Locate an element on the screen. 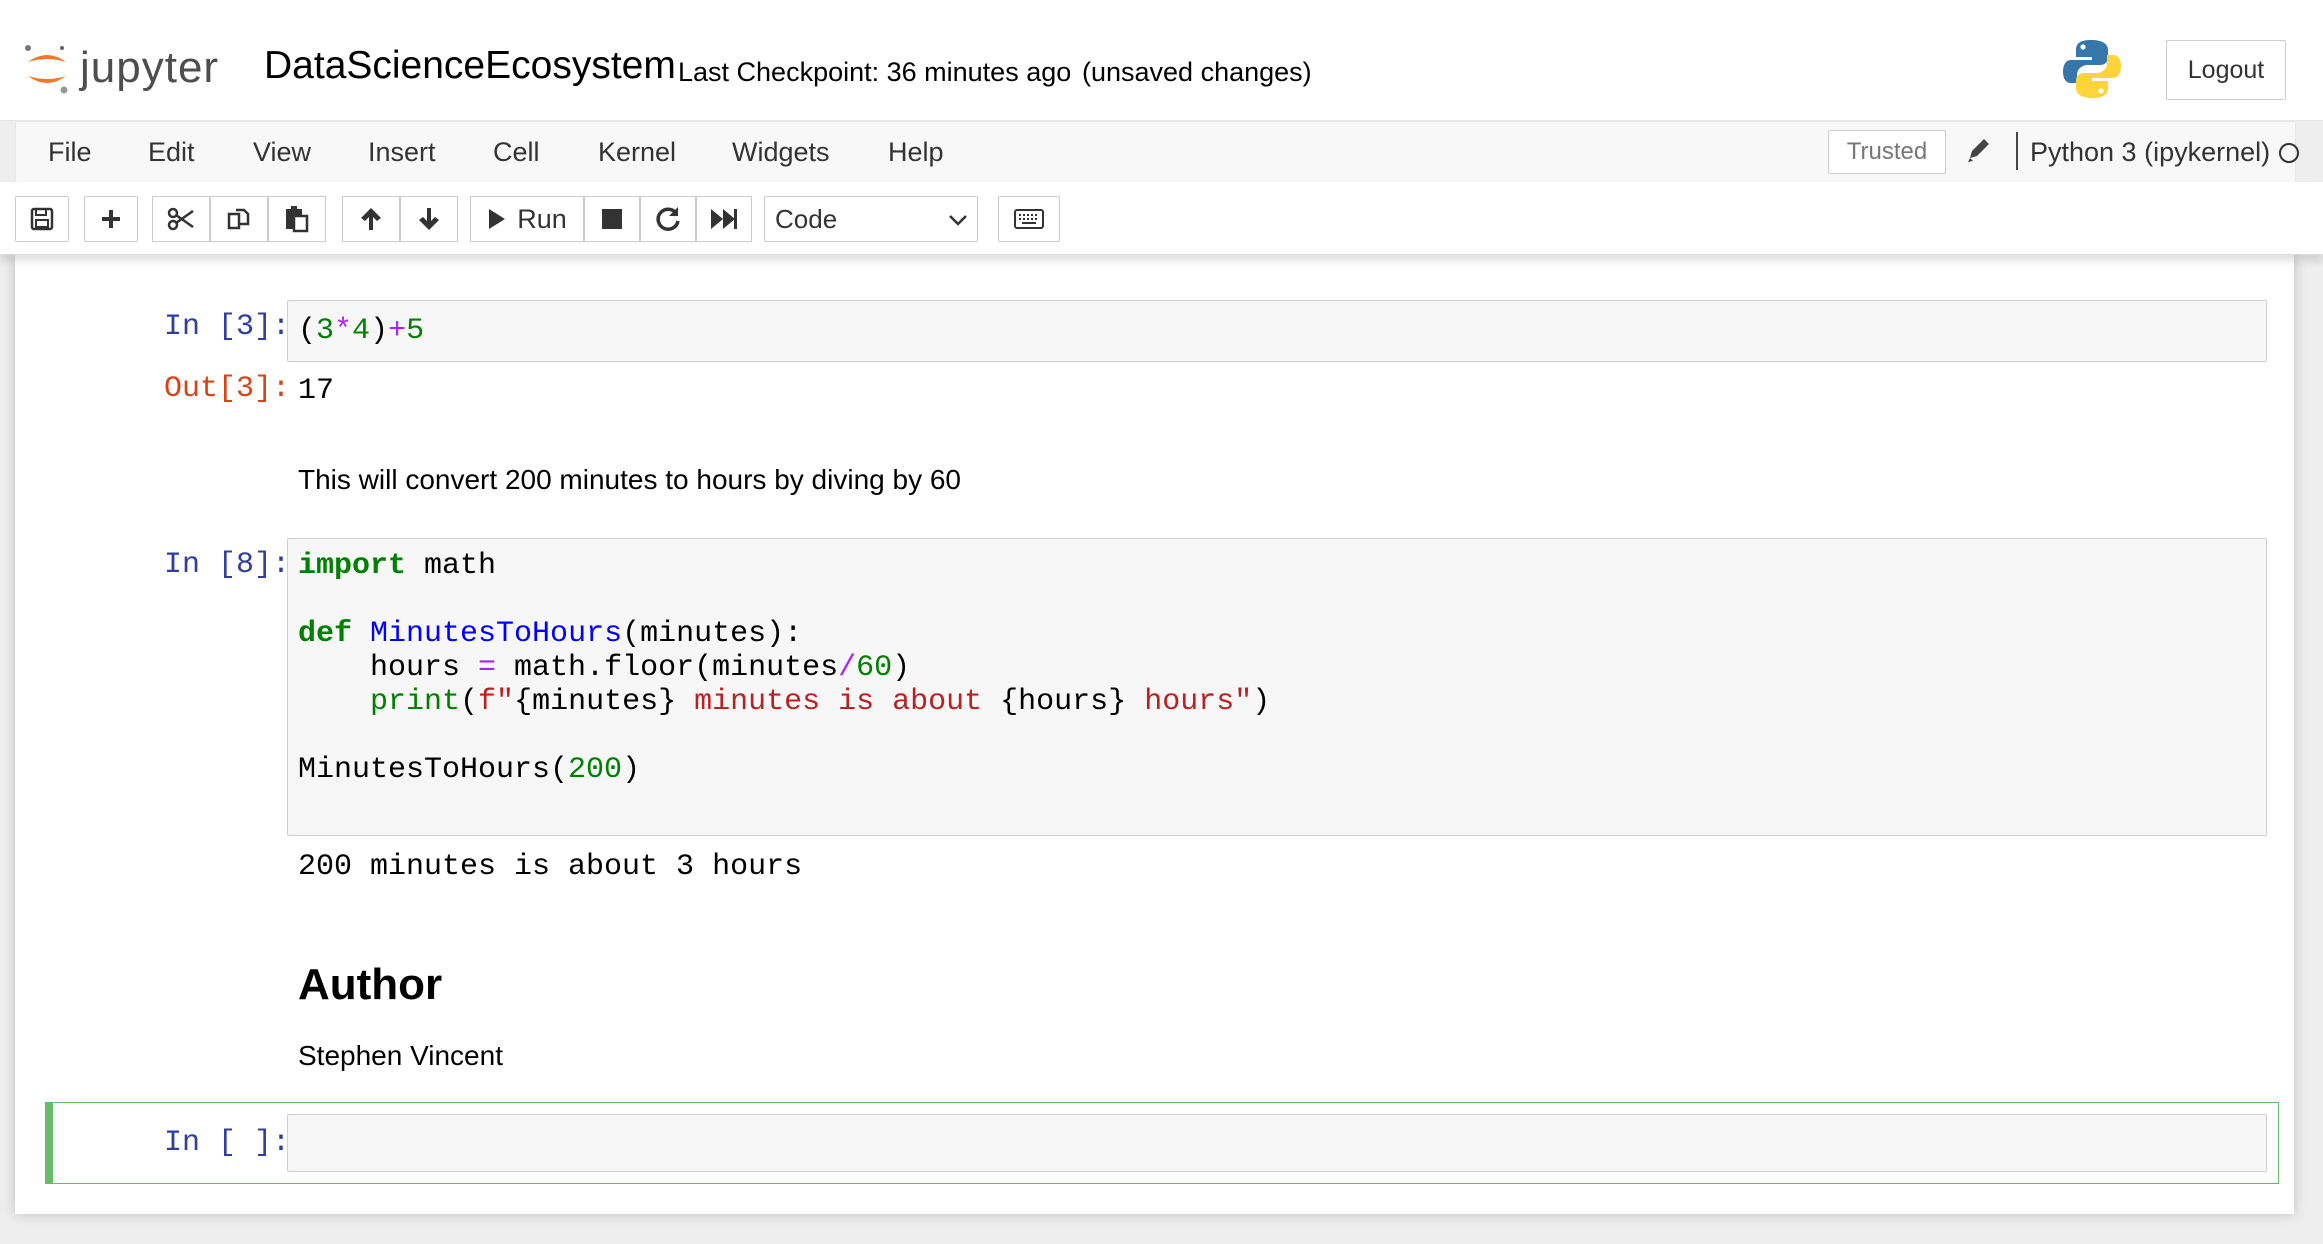 The height and width of the screenshot is (1244, 2323). code-cell-input is located at coordinates (1277, 1143).